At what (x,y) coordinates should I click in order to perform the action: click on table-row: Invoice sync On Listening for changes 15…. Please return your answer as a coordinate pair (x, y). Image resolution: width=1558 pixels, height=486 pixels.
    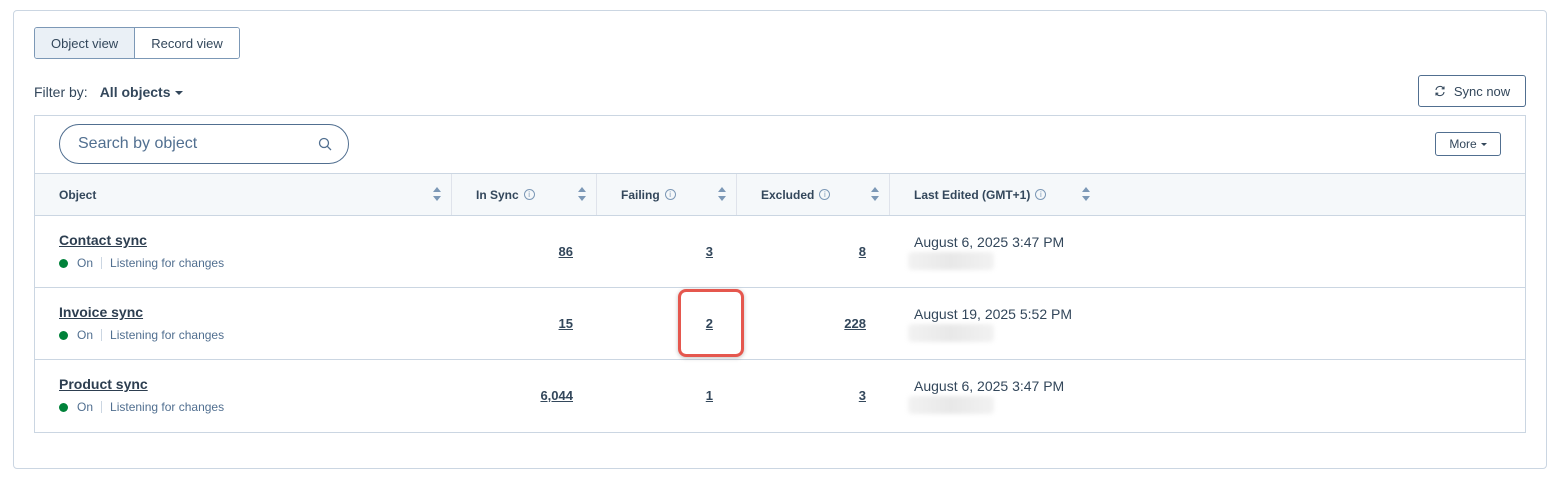
    Looking at the image, I should click on (780, 324).